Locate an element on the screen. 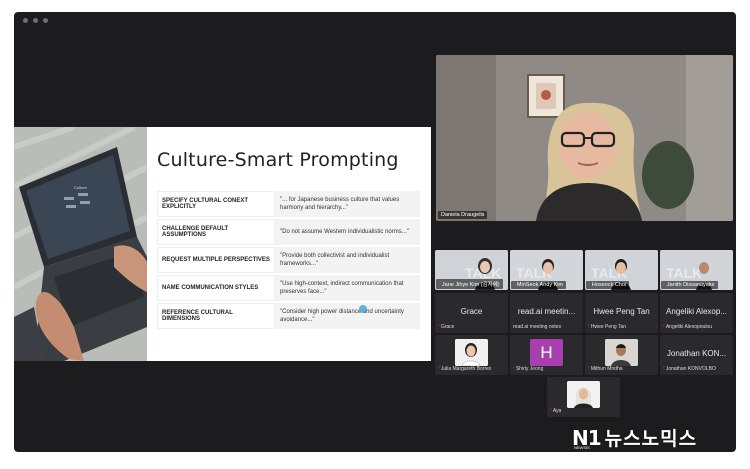 The width and height of the screenshot is (750, 469). participant-display-name: Grace is located at coordinates (471, 311).